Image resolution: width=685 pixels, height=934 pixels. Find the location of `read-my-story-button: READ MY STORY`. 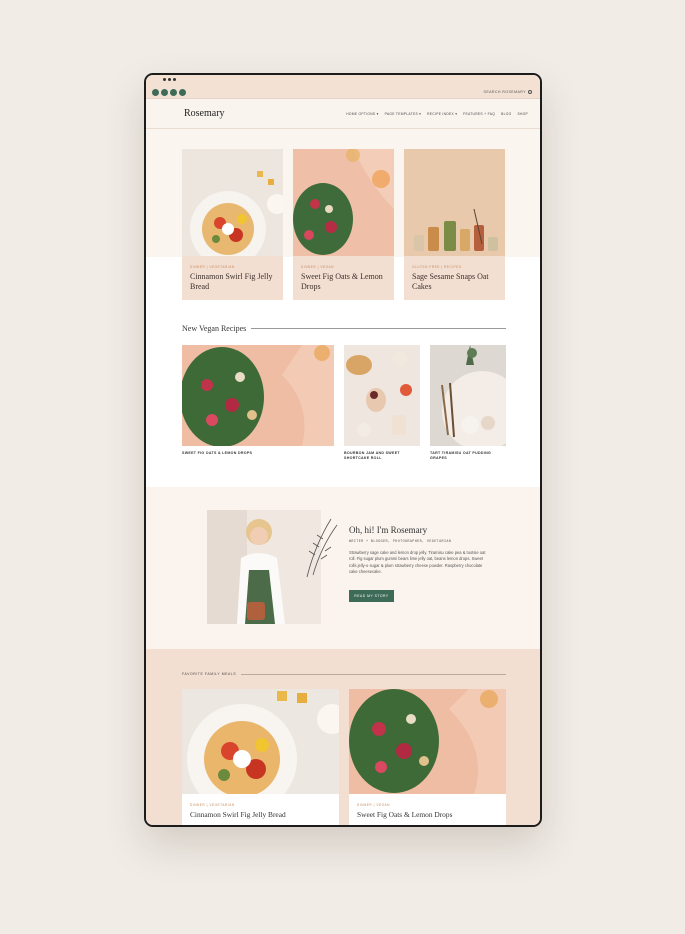

read-my-story-button: READ MY STORY is located at coordinates (371, 596).